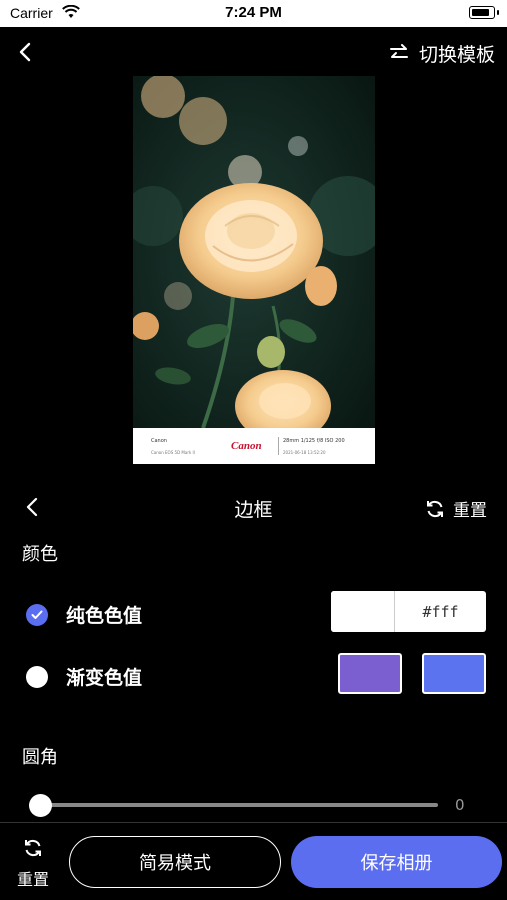 This screenshot has height=900, width=507. Describe the element at coordinates (37, 676) in the screenshot. I see `gradient-color-radio` at that location.